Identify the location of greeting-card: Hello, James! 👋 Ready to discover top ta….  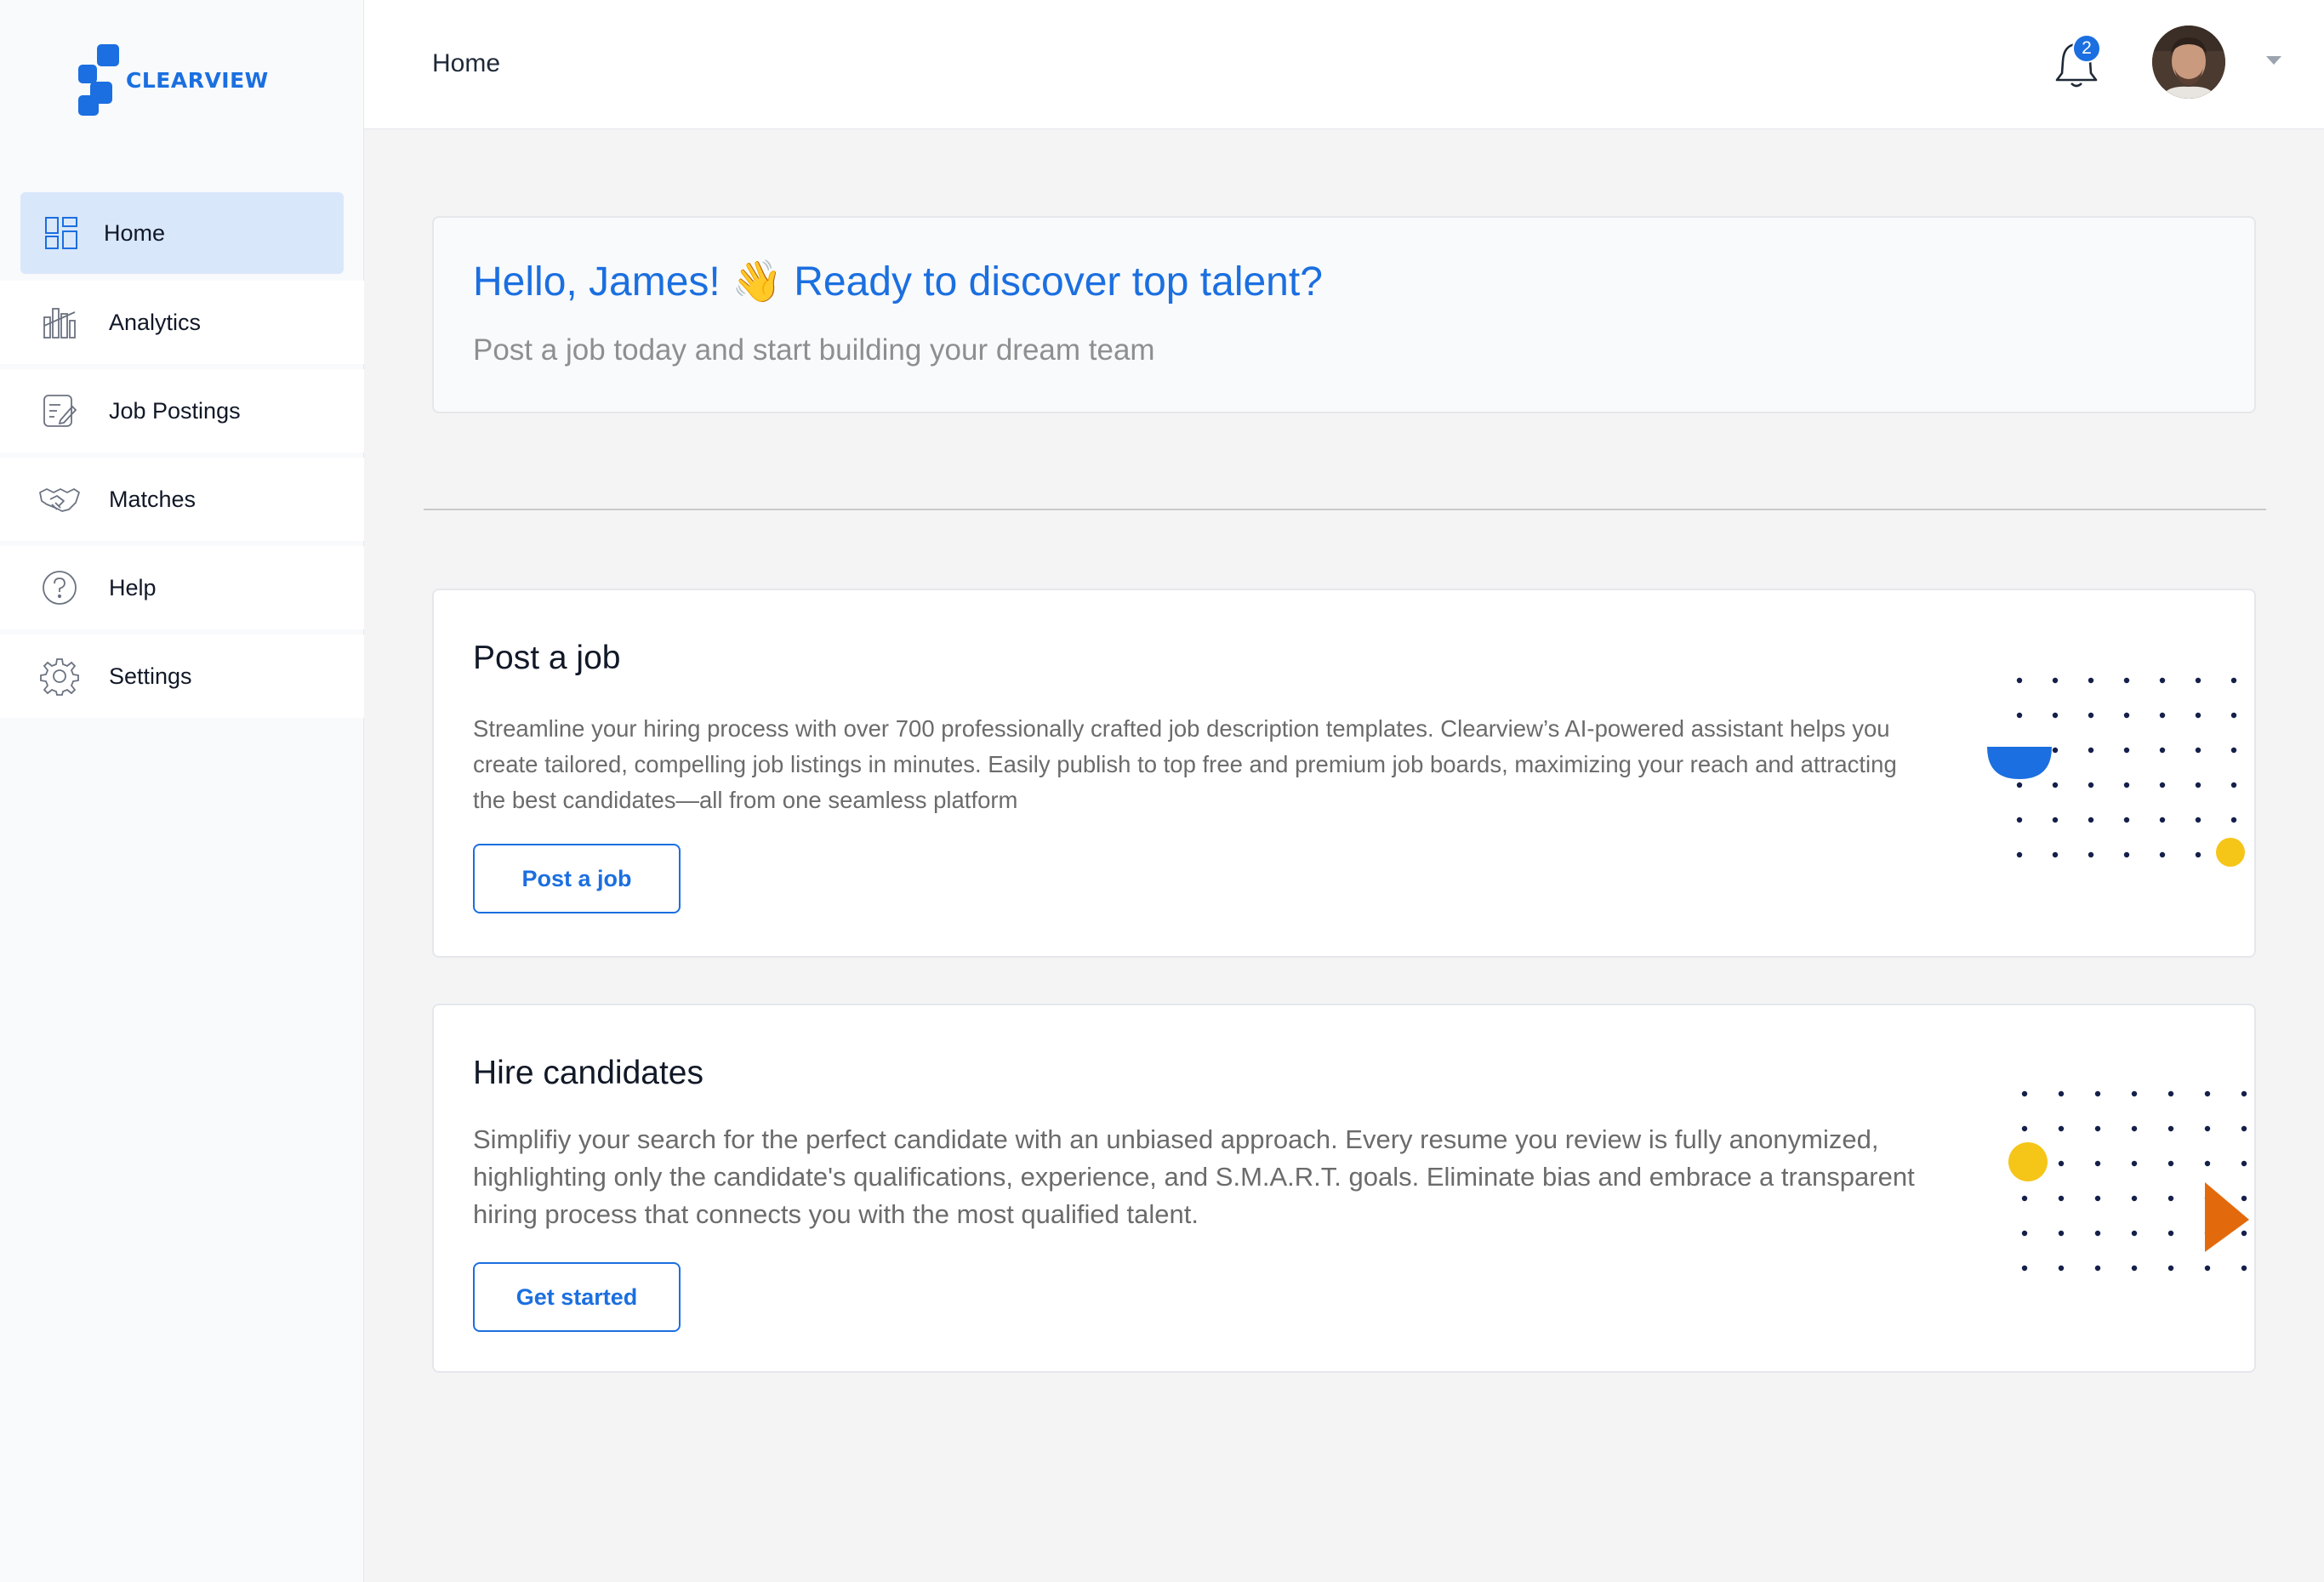
(1344, 314).